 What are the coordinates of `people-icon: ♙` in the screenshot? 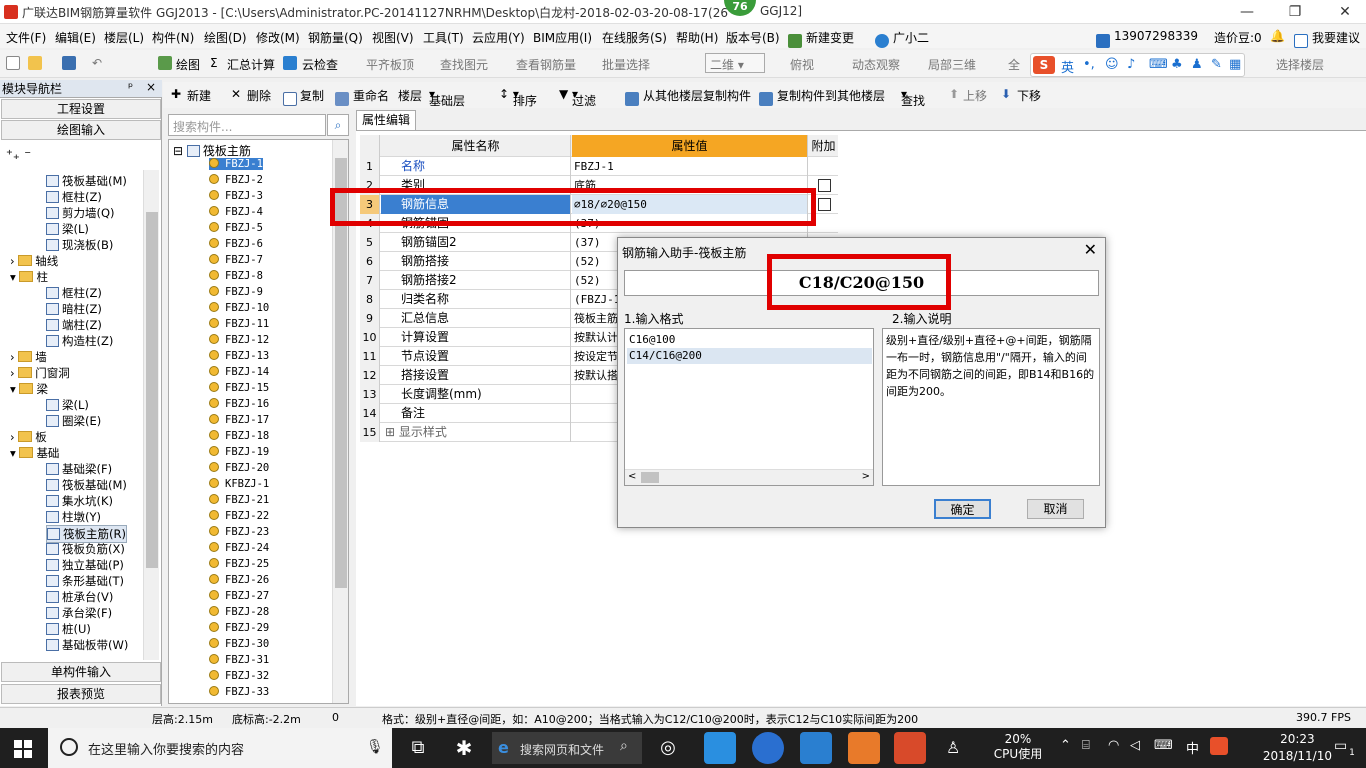 It's located at (953, 747).